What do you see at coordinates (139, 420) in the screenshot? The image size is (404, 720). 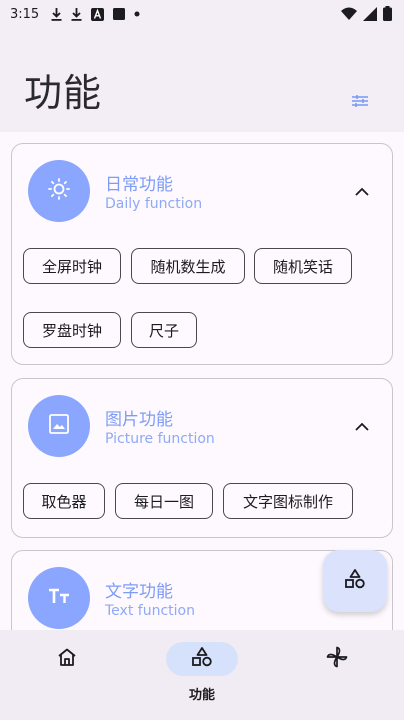 I see `card-title: 图片功能` at bounding box center [139, 420].